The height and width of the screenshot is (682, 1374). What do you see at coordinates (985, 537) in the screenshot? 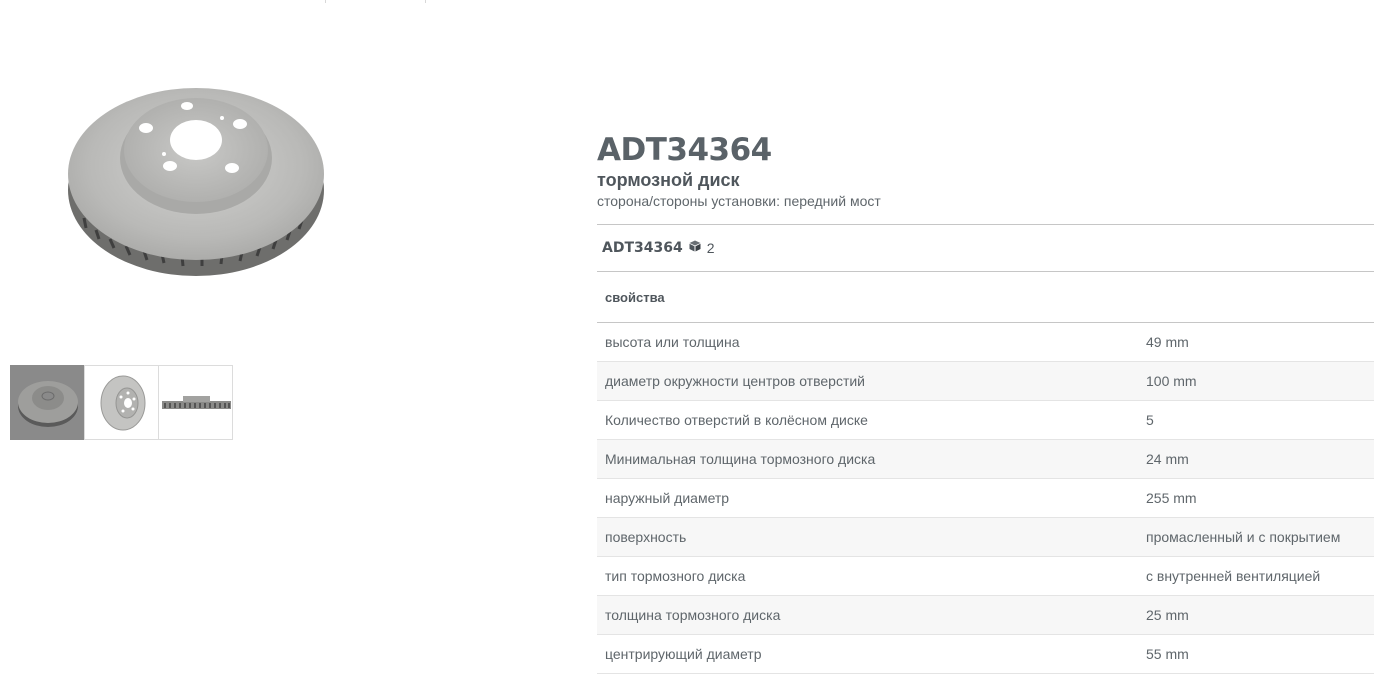
I see `property-row: поверхность промасленный и с покрытием` at bounding box center [985, 537].